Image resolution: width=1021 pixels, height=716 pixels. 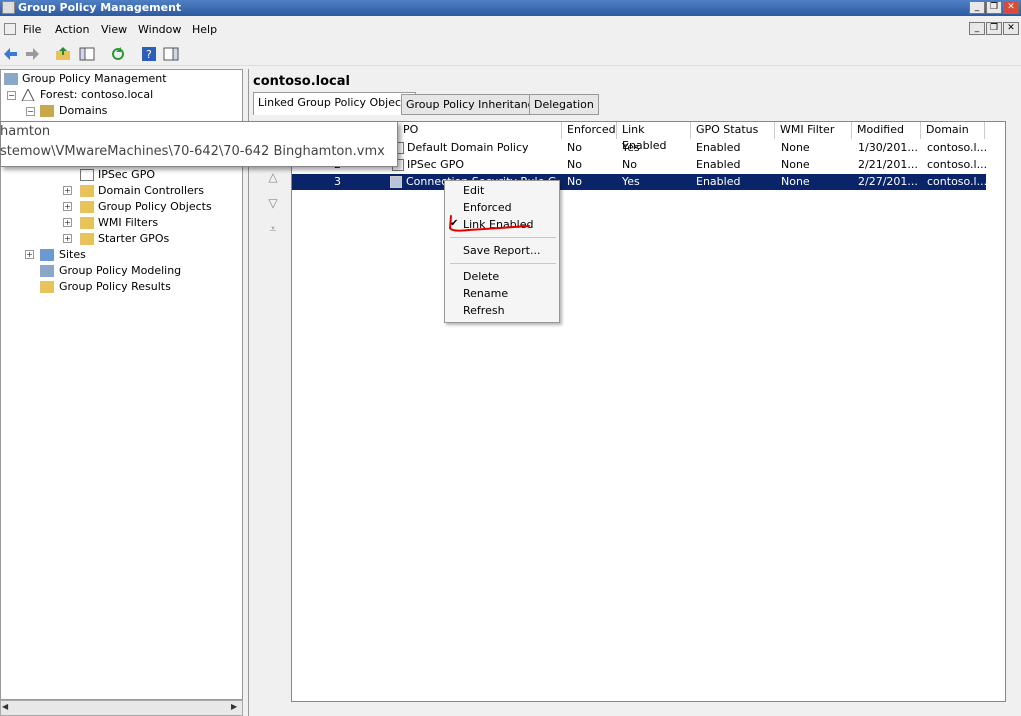 What do you see at coordinates (67, 190) in the screenshot?
I see `expand-dc-toggle: +` at bounding box center [67, 190].